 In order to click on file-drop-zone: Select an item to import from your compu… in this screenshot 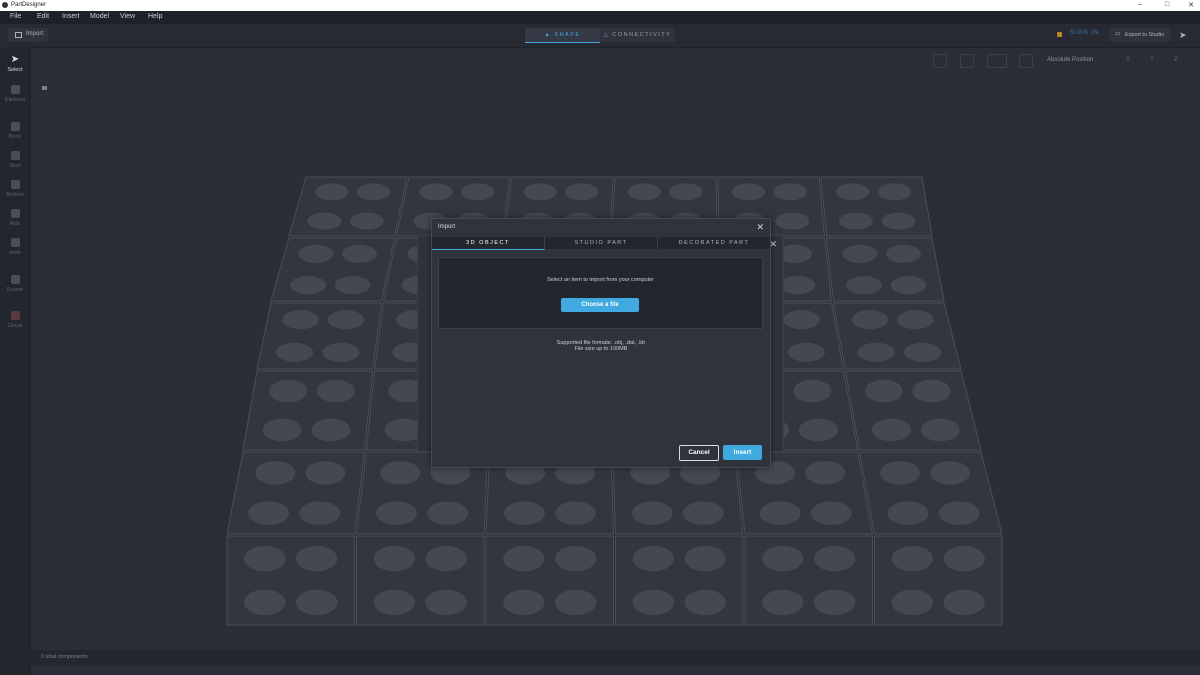, I will do `click(600, 293)`.